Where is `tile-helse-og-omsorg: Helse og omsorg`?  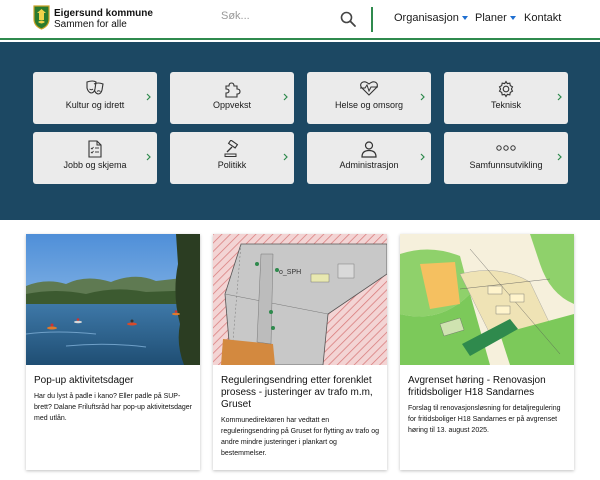 tile-helse-og-omsorg: Helse og omsorg is located at coordinates (369, 98).